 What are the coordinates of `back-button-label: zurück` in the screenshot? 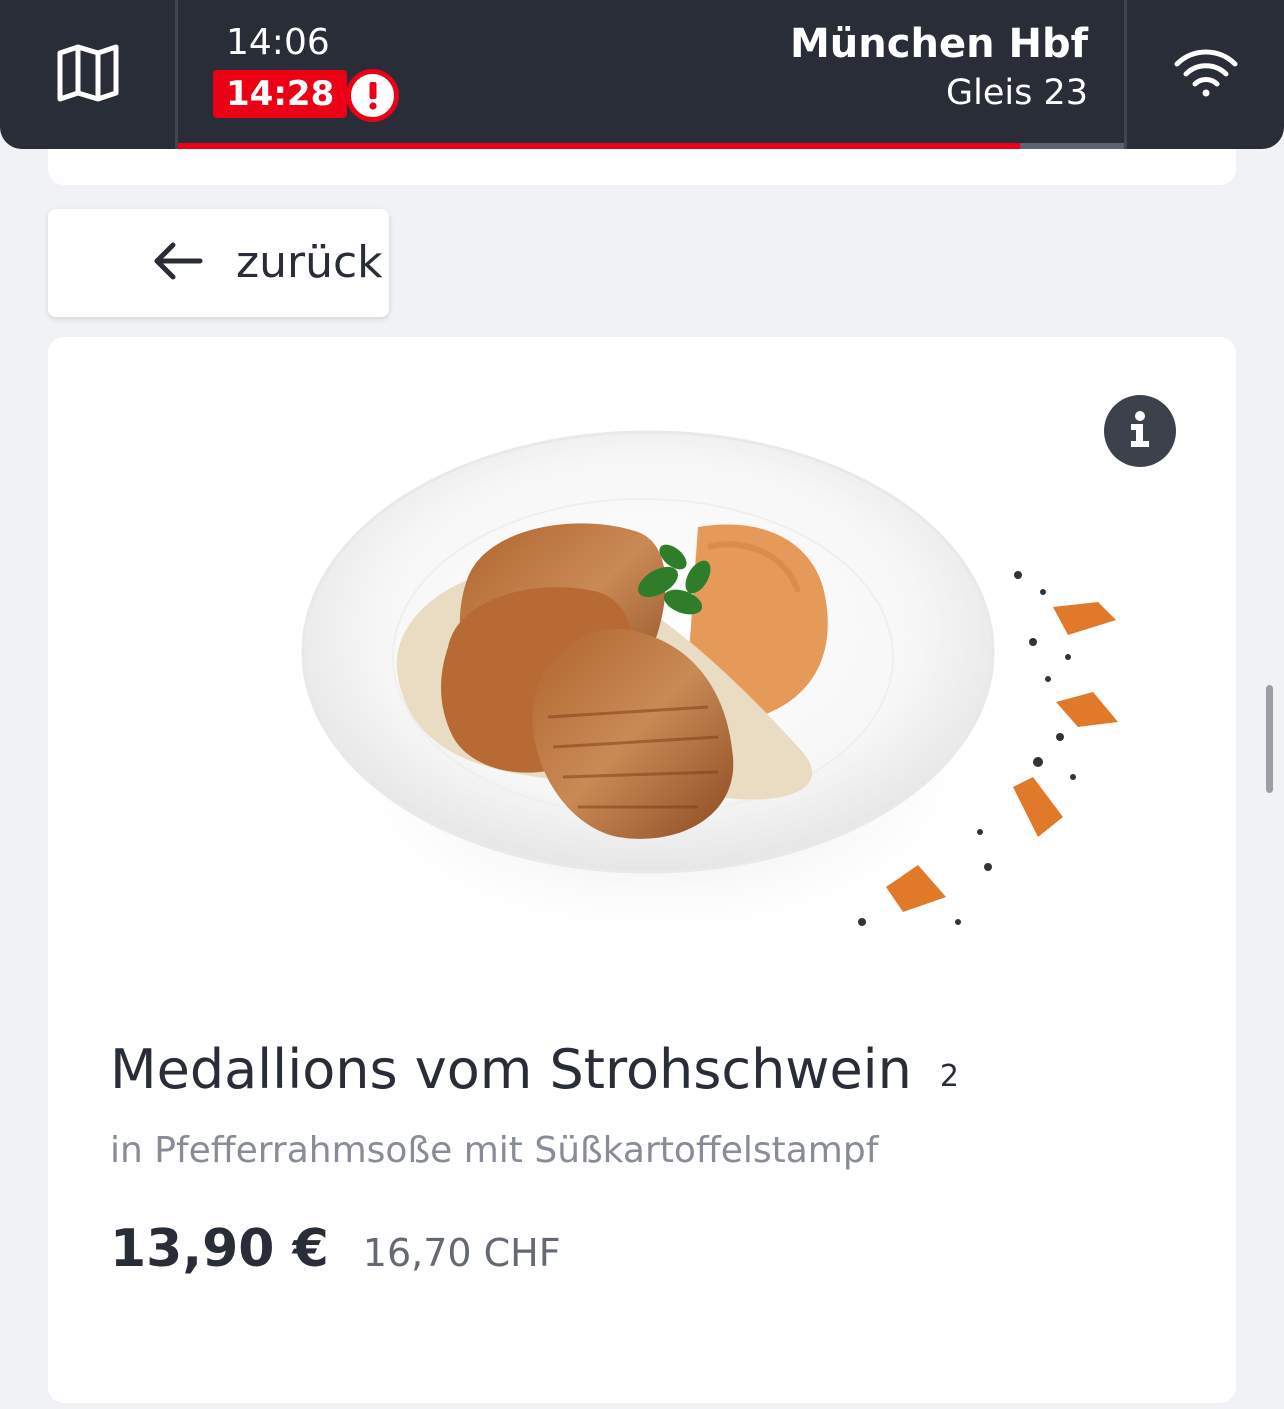 It's located at (309, 262).